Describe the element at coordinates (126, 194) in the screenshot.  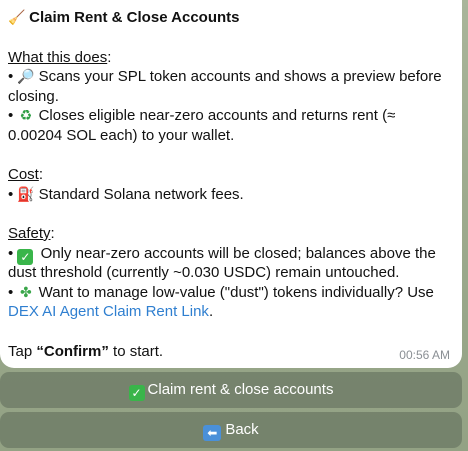
I see `bullet-fees: • ⛽ Standard Solana network fees.` at that location.